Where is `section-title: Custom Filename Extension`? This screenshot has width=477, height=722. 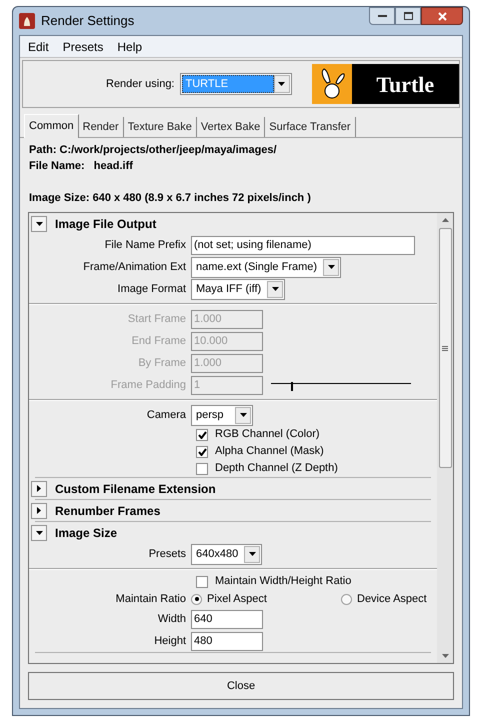 section-title: Custom Filename Extension is located at coordinates (135, 489).